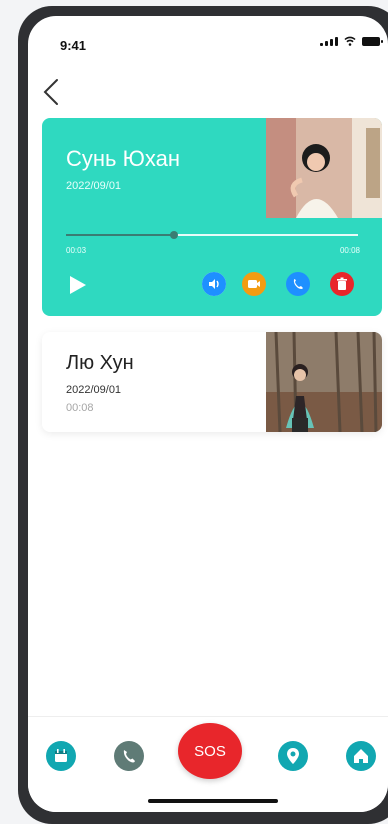 This screenshot has height=824, width=388. Describe the element at coordinates (77, 285) in the screenshot. I see `play-button` at that location.